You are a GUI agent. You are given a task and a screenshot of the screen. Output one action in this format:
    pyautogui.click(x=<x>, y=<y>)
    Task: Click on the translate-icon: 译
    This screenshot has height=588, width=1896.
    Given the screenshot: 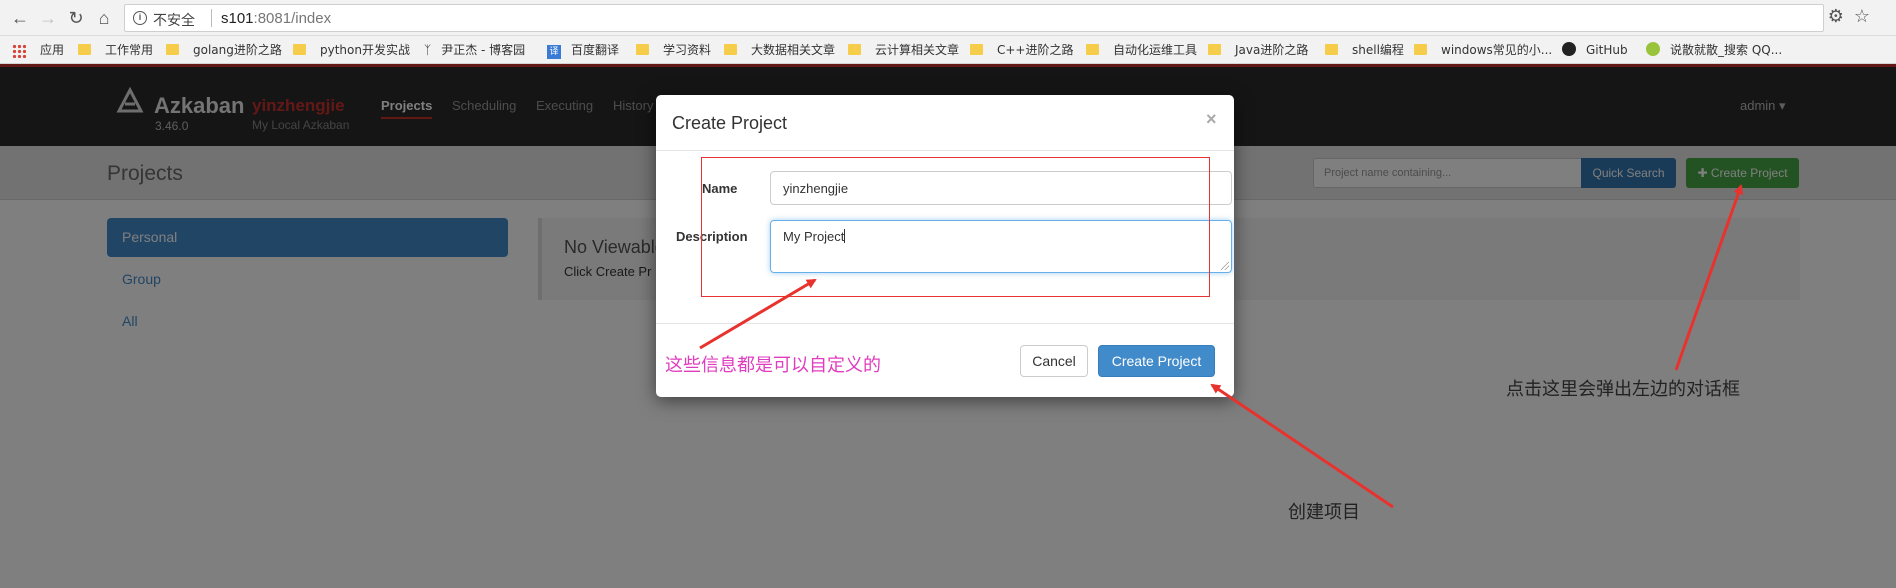 What is the action you would take?
    pyautogui.click(x=554, y=52)
    